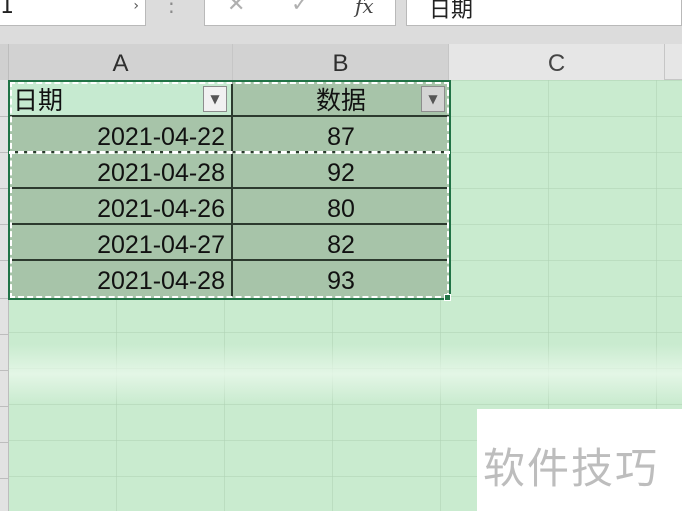  I want to click on fill-handle, so click(447, 297).